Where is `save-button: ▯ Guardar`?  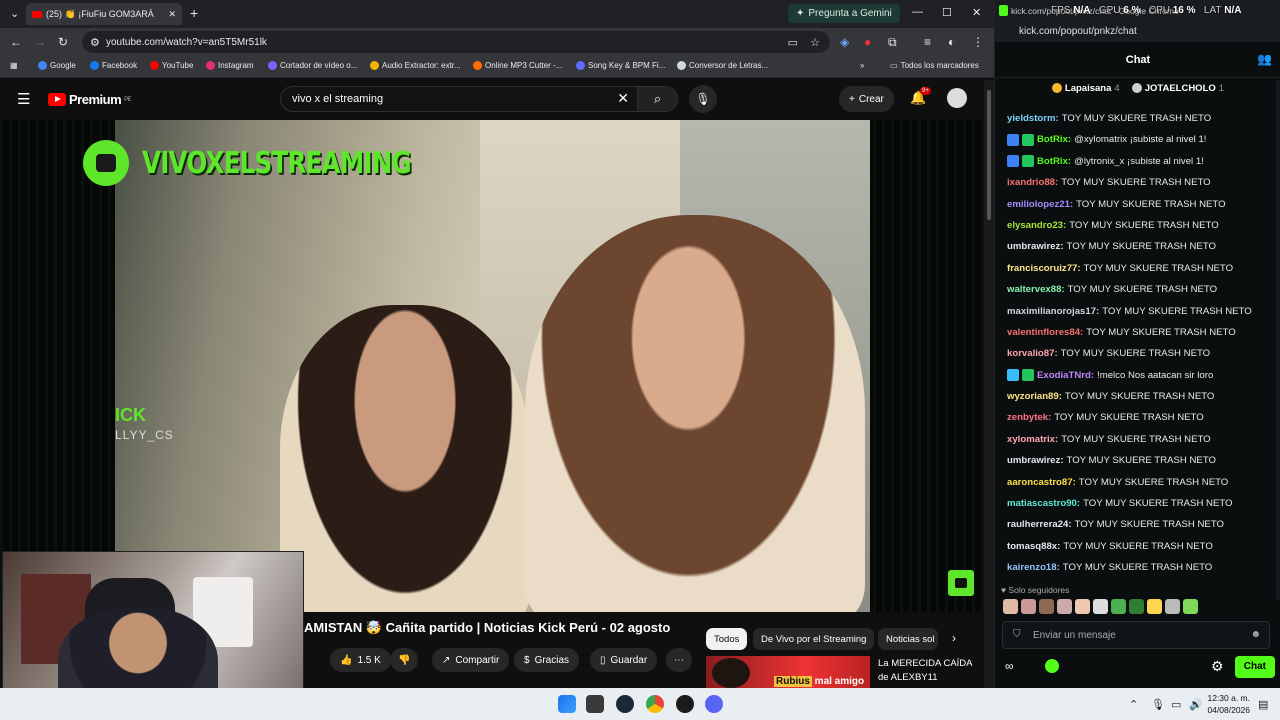 save-button: ▯ Guardar is located at coordinates (624, 660).